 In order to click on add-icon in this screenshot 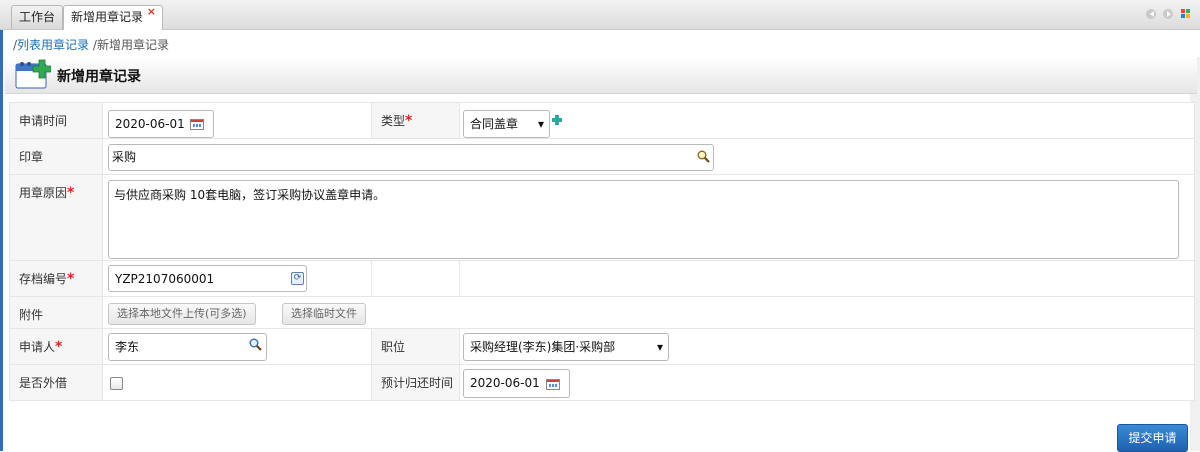, I will do `click(557, 120)`.